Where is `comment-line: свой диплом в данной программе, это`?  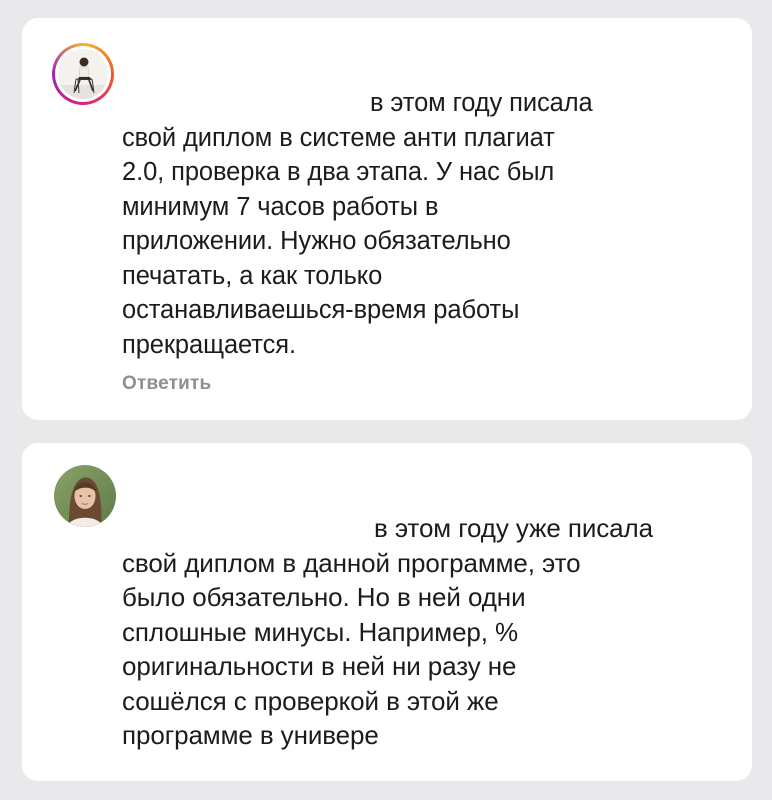 comment-line: свой диплом в данной программе, это is located at coordinates (351, 562).